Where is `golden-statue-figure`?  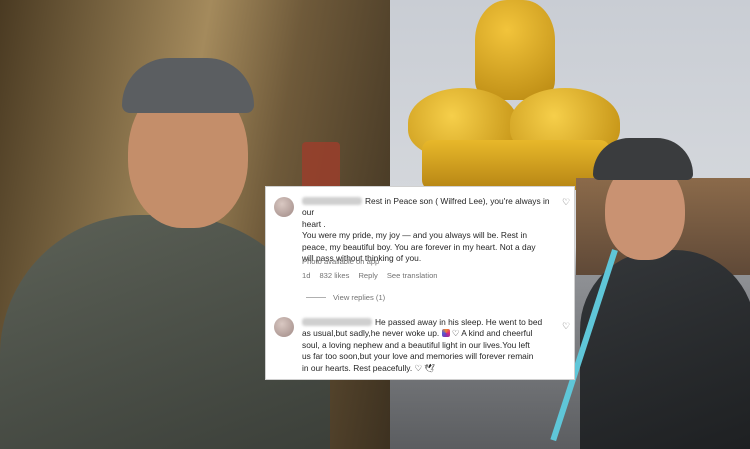
golden-statue-figure is located at coordinates (515, 50).